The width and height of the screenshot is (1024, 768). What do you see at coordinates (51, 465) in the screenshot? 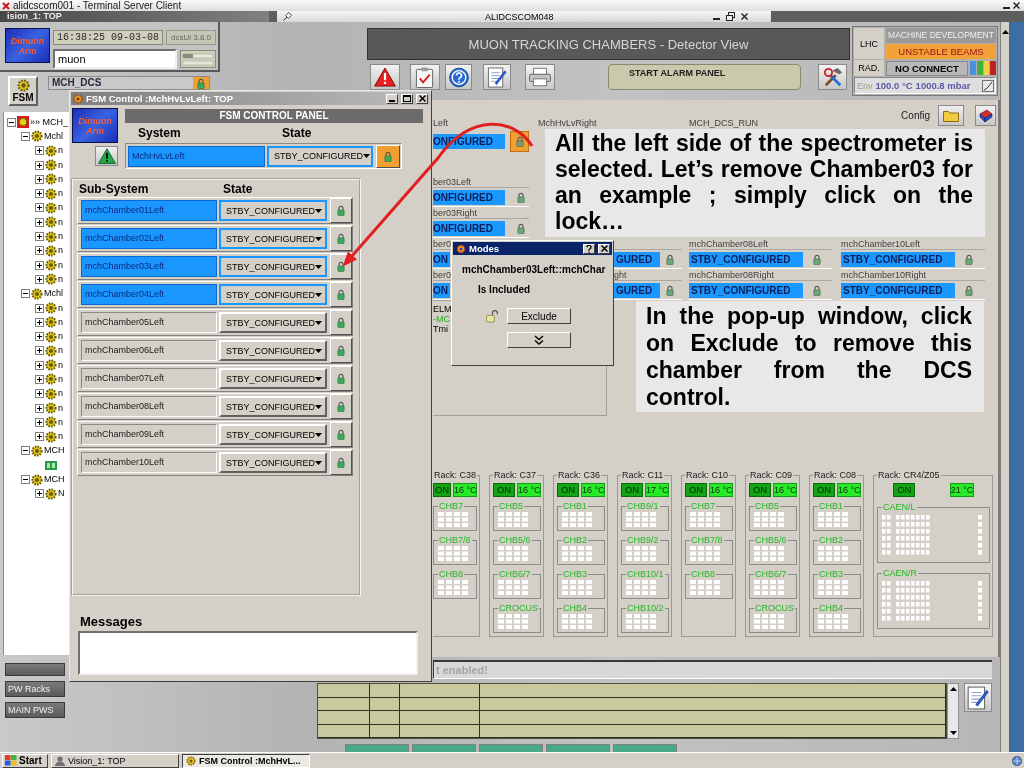
I see `device-icon` at bounding box center [51, 465].